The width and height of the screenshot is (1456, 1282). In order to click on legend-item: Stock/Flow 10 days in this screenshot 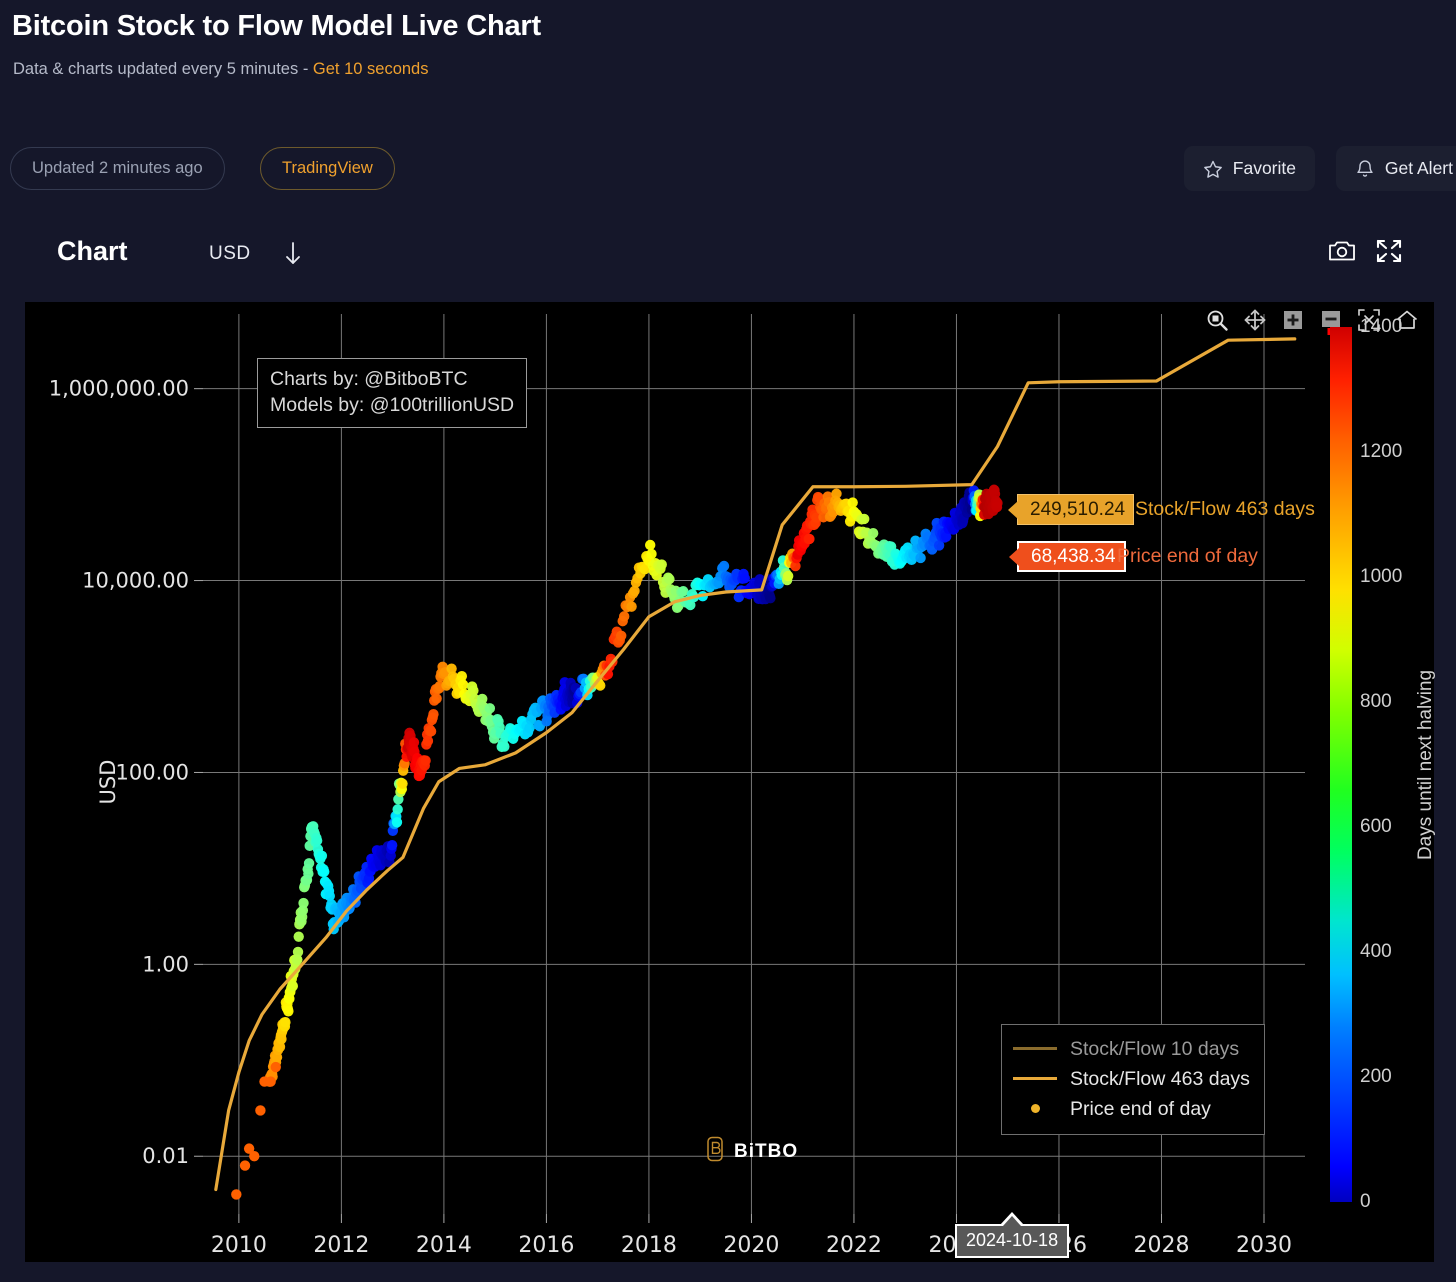, I will do `click(1131, 1049)`.